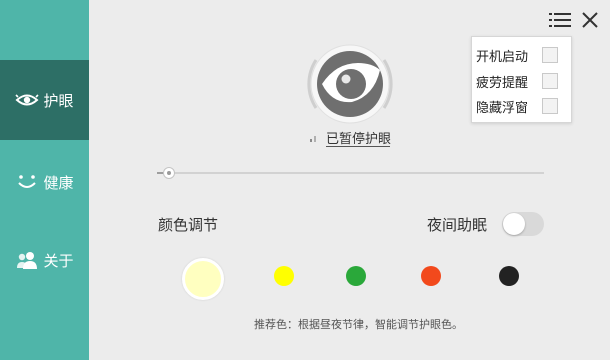  Describe the element at coordinates (358, 146) in the screenshot. I see `status-underline` at that location.